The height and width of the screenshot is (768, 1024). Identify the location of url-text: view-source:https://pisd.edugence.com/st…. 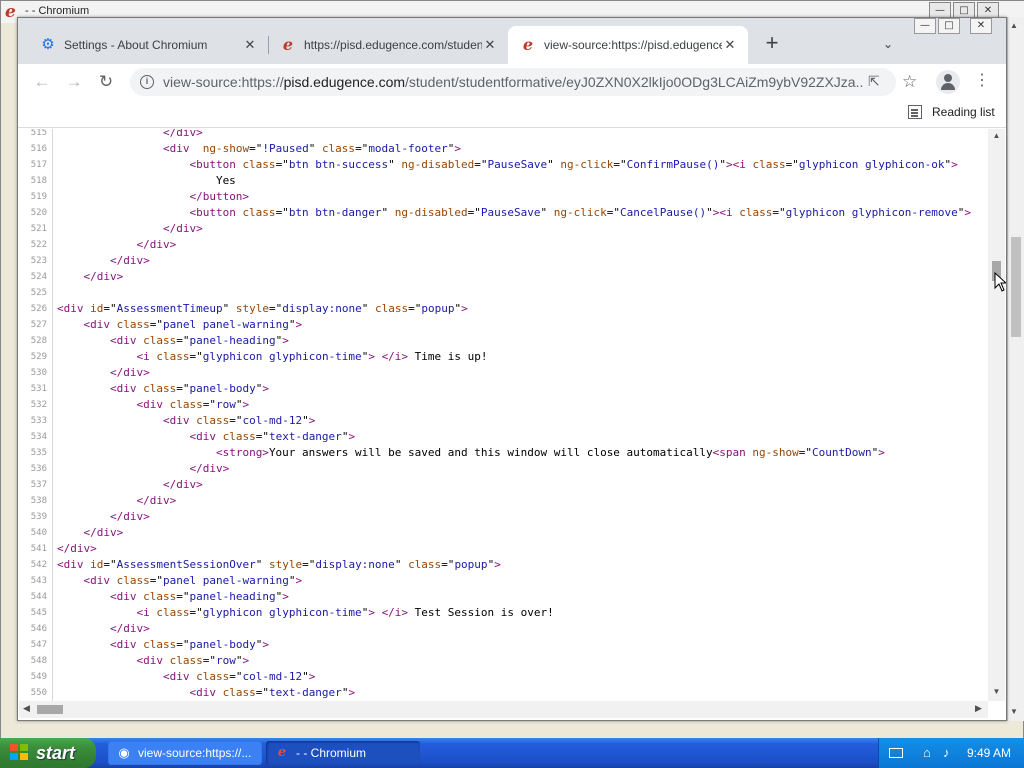
(513, 82).